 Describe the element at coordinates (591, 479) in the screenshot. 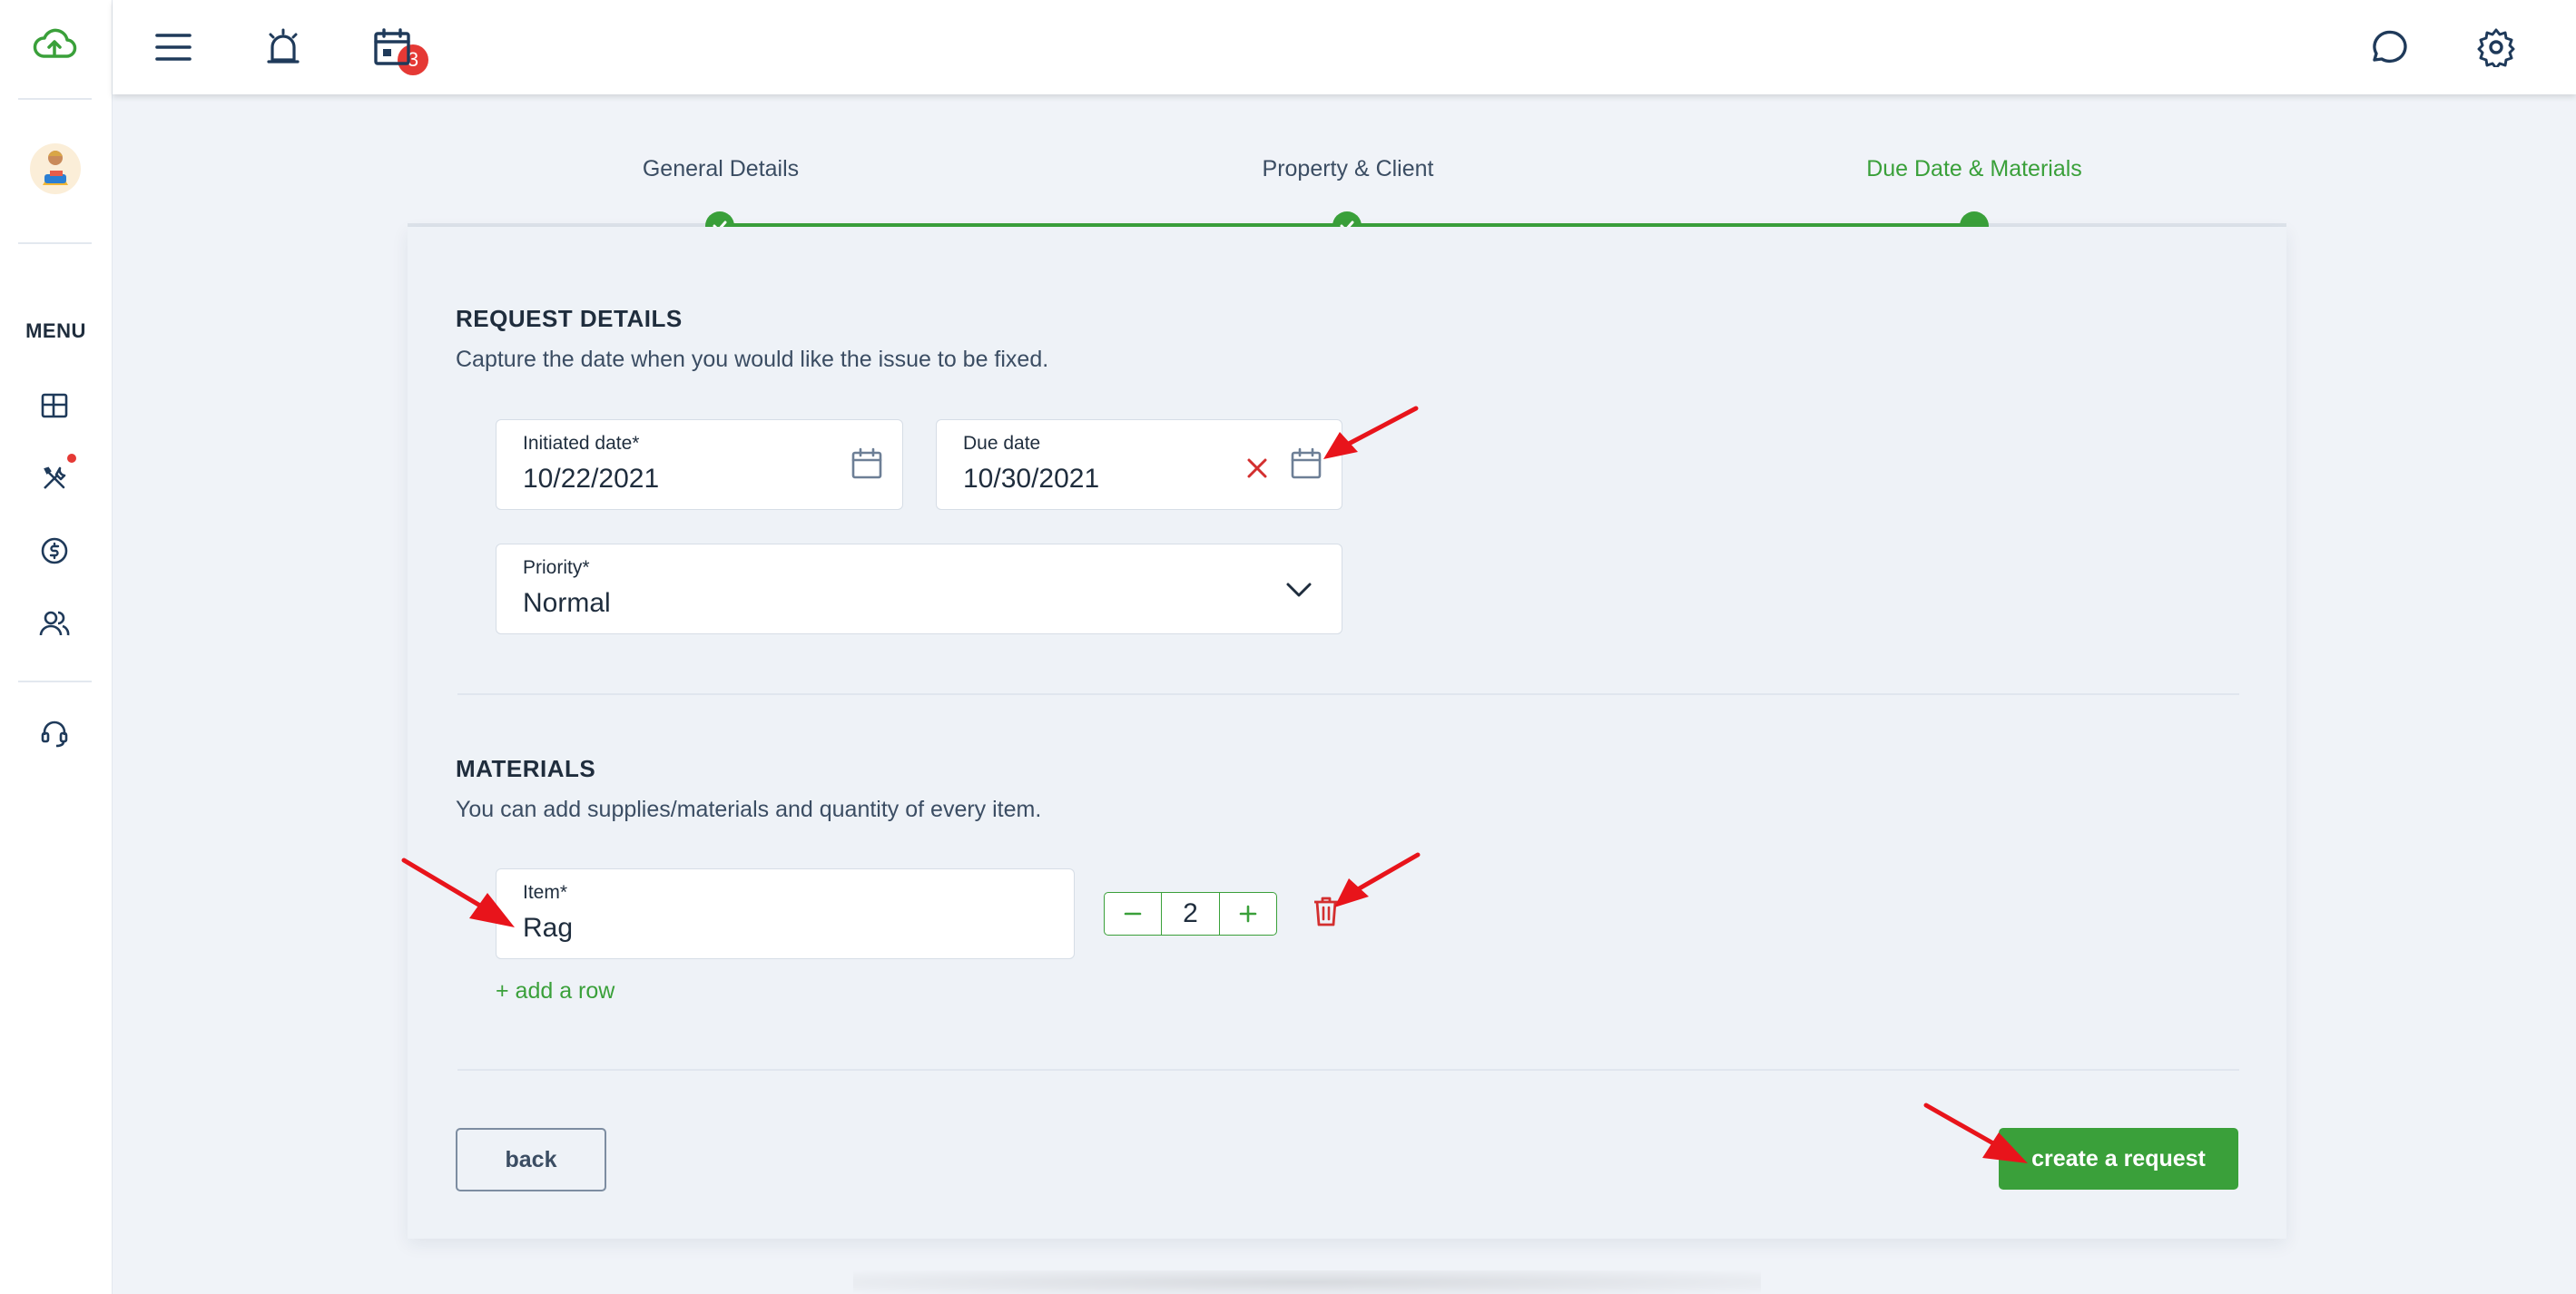

I see `initiated-date-value: 10/22/2021` at that location.